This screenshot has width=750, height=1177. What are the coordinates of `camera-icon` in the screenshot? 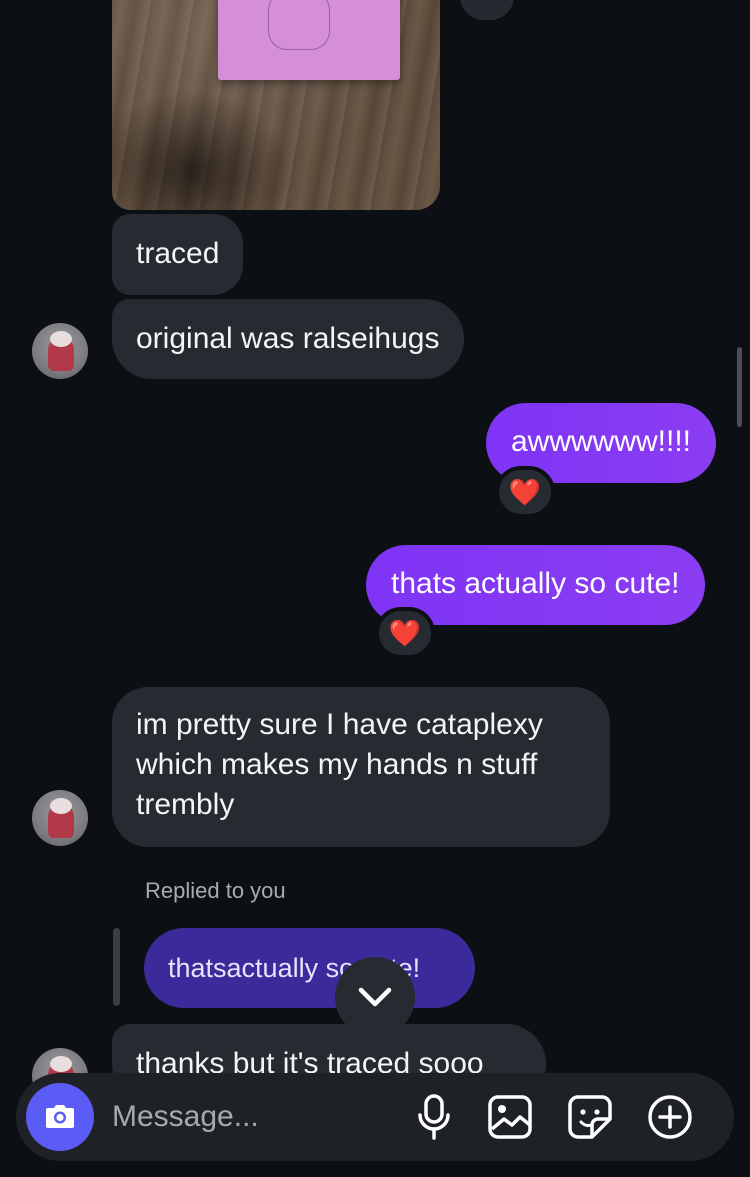 It's located at (60, 1116).